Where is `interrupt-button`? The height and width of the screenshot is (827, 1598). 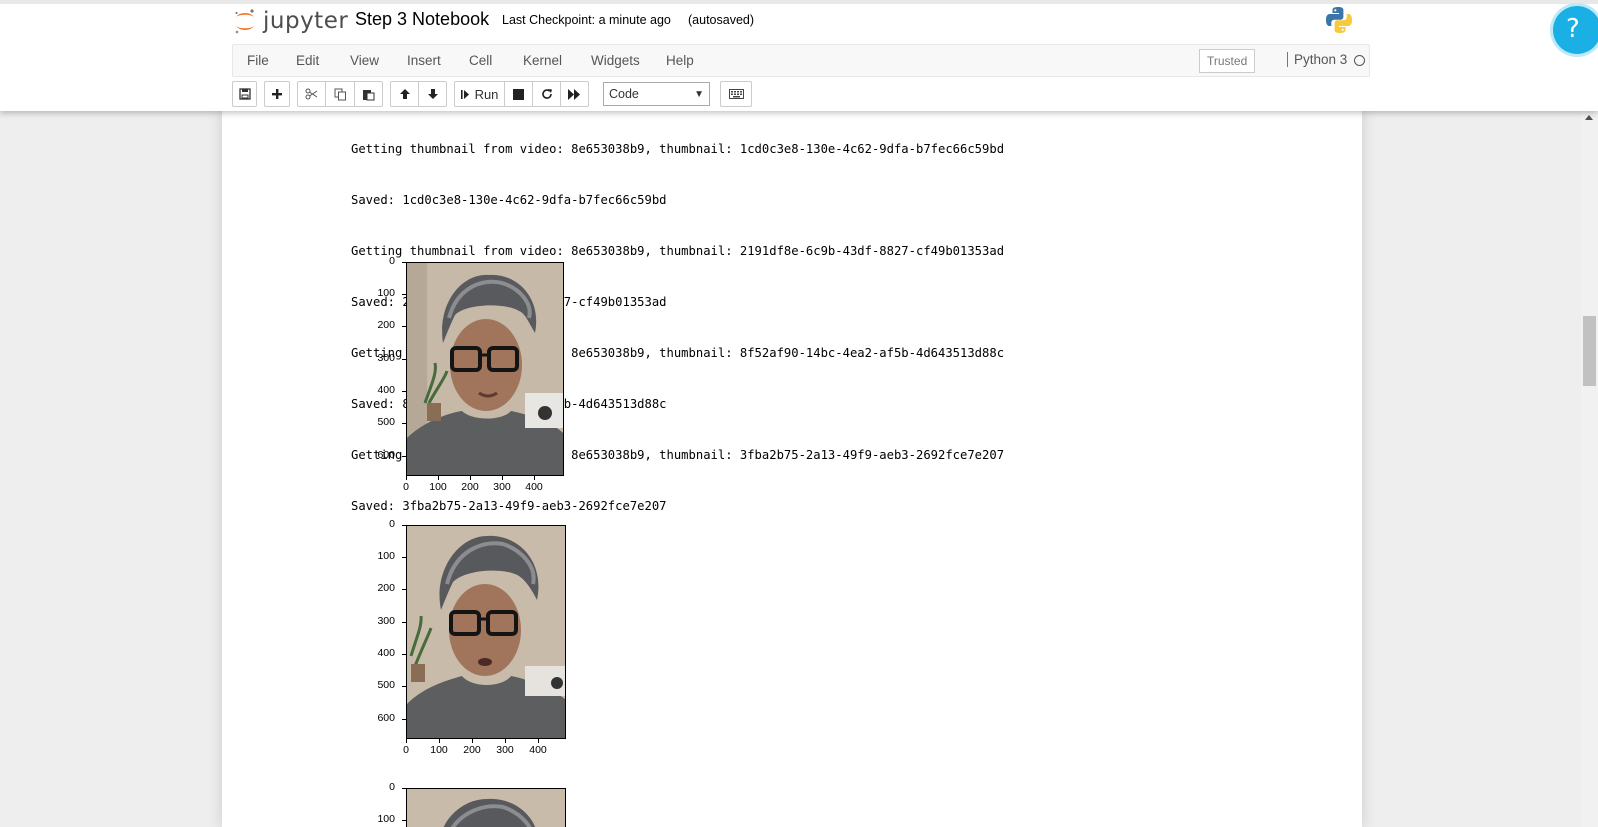 interrupt-button is located at coordinates (518, 94).